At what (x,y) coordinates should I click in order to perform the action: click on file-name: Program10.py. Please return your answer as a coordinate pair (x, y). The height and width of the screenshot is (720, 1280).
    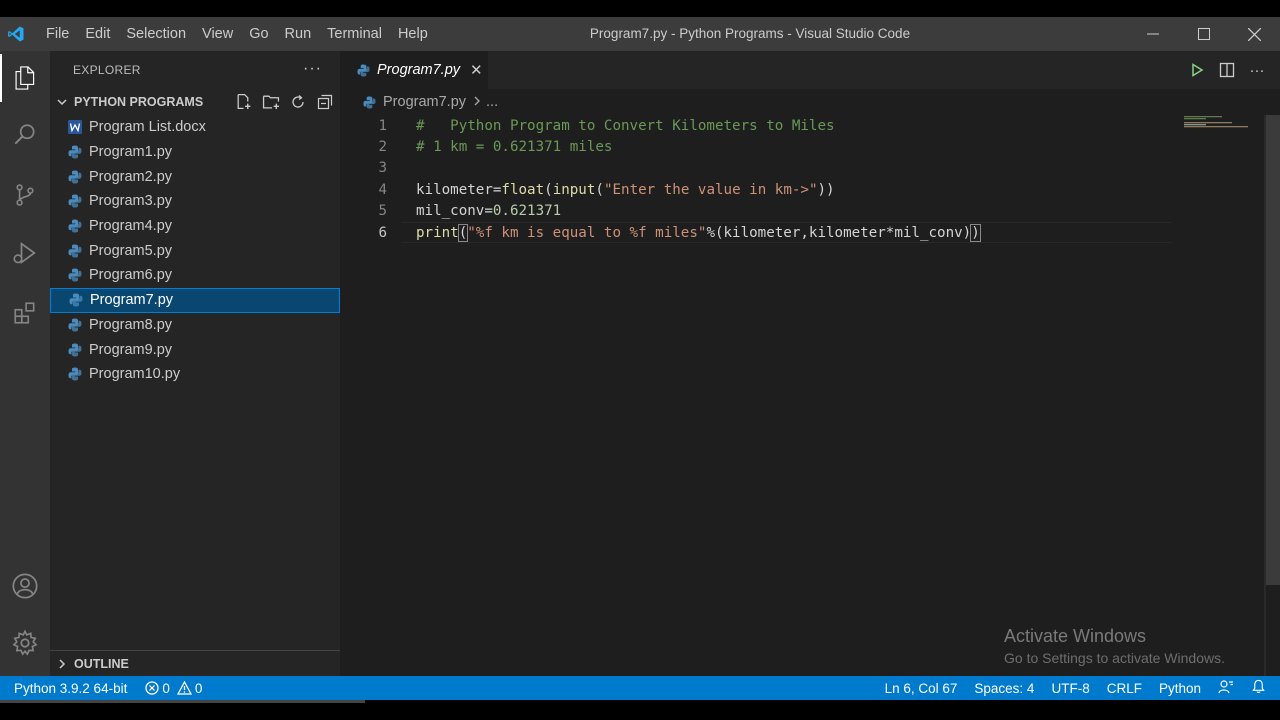
    Looking at the image, I should click on (135, 374).